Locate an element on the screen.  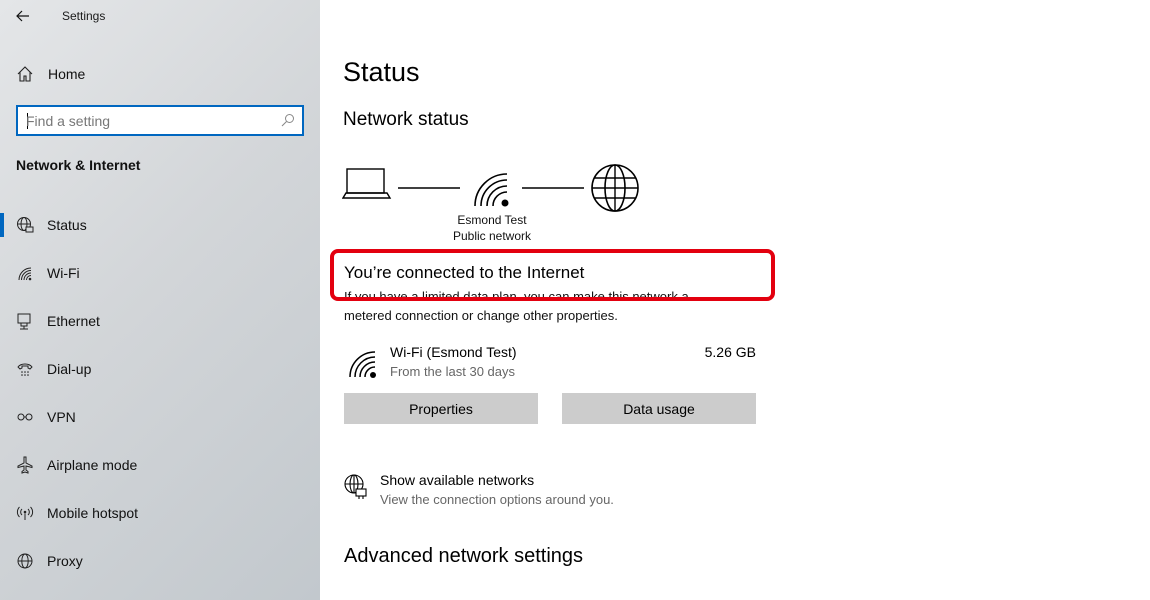
sidebar-item-vpn: VPN is located at coordinates (160, 417).